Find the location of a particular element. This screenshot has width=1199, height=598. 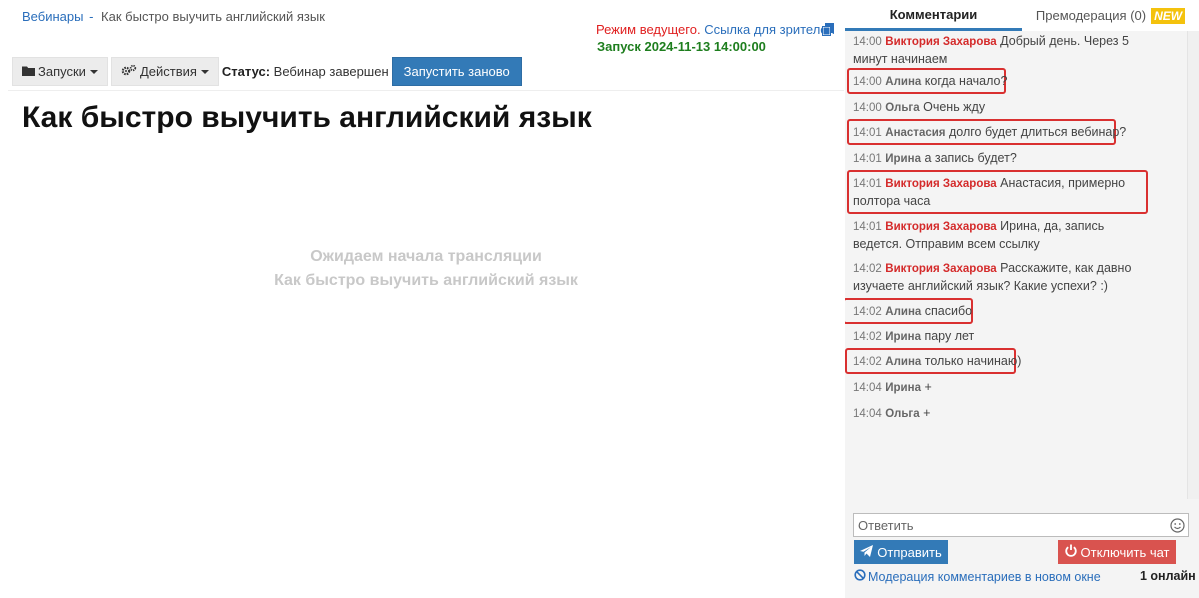

moderation-link: Модерация комментариев в новом окне is located at coordinates (977, 576).